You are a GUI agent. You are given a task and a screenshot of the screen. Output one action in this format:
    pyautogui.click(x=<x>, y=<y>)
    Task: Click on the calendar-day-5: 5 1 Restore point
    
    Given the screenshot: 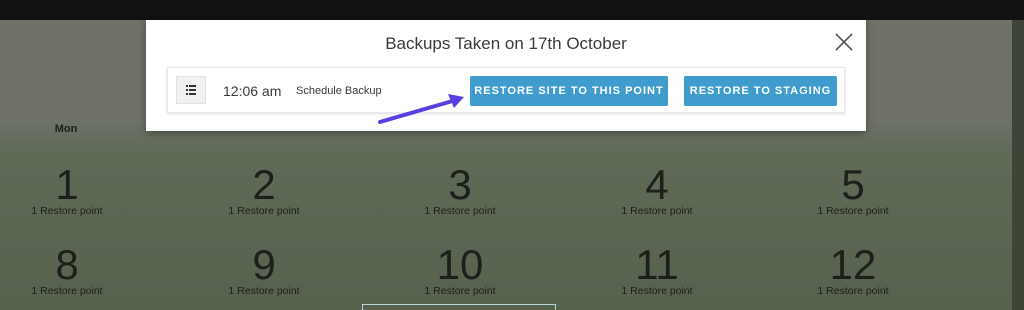 What is the action you would take?
    pyautogui.click(x=853, y=189)
    